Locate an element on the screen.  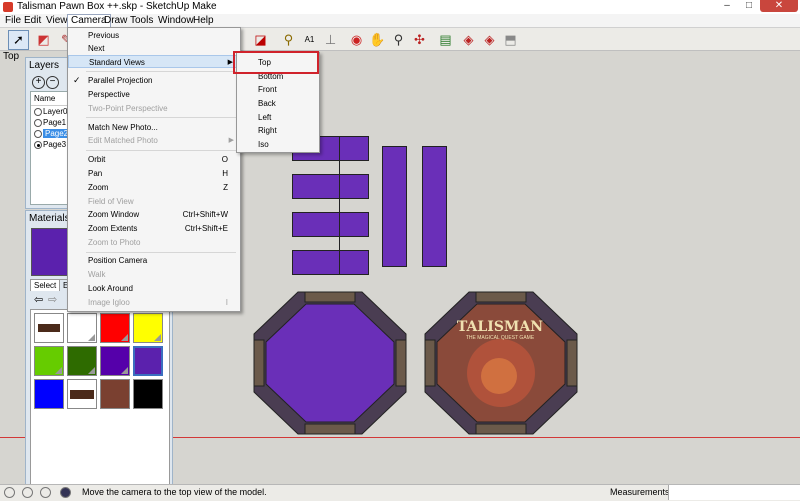
pan-hand-icon: ✋ is located at coordinates (377, 40).